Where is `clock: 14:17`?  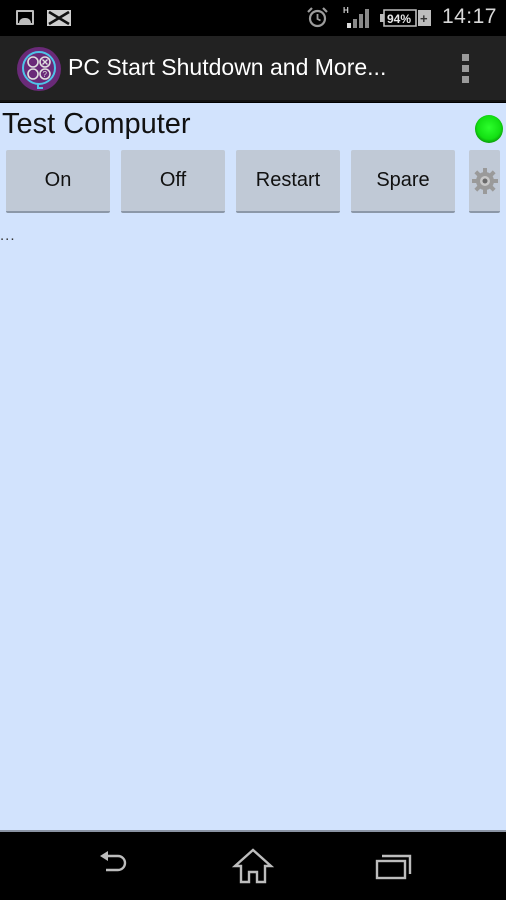
clock: 14:17 is located at coordinates (469, 16).